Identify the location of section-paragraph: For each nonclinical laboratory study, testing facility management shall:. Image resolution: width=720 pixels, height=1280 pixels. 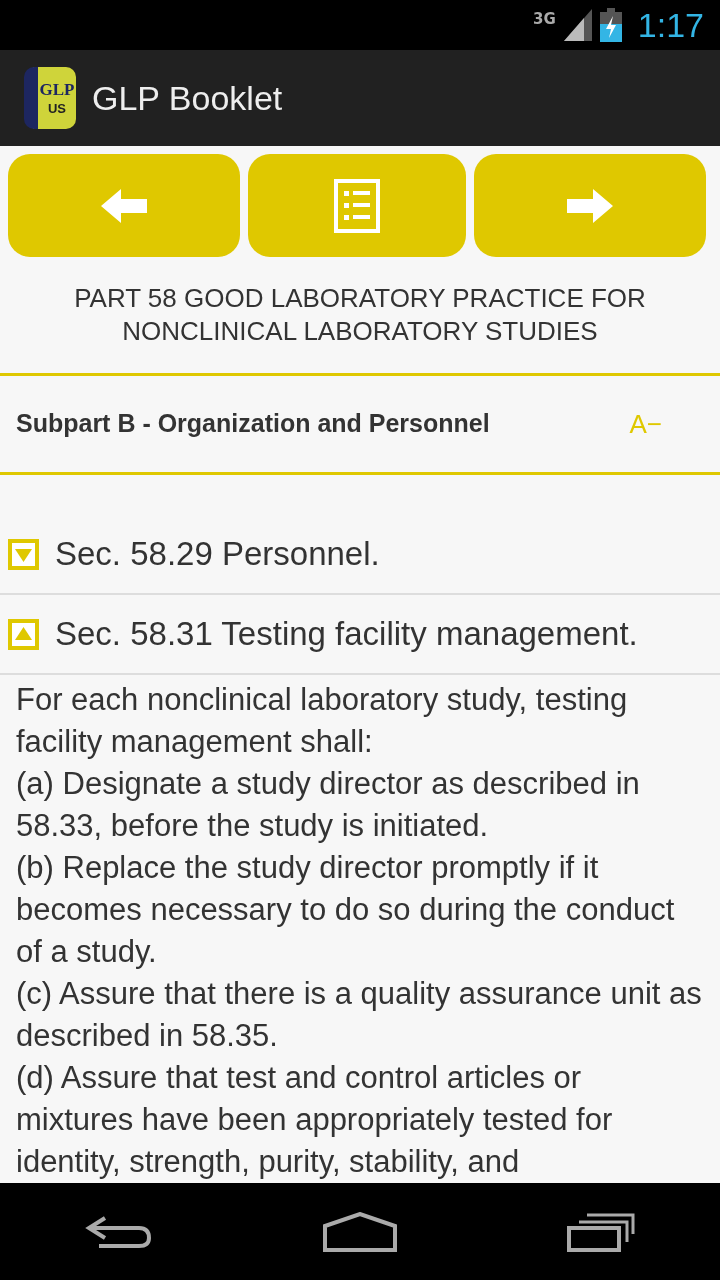
(322, 721).